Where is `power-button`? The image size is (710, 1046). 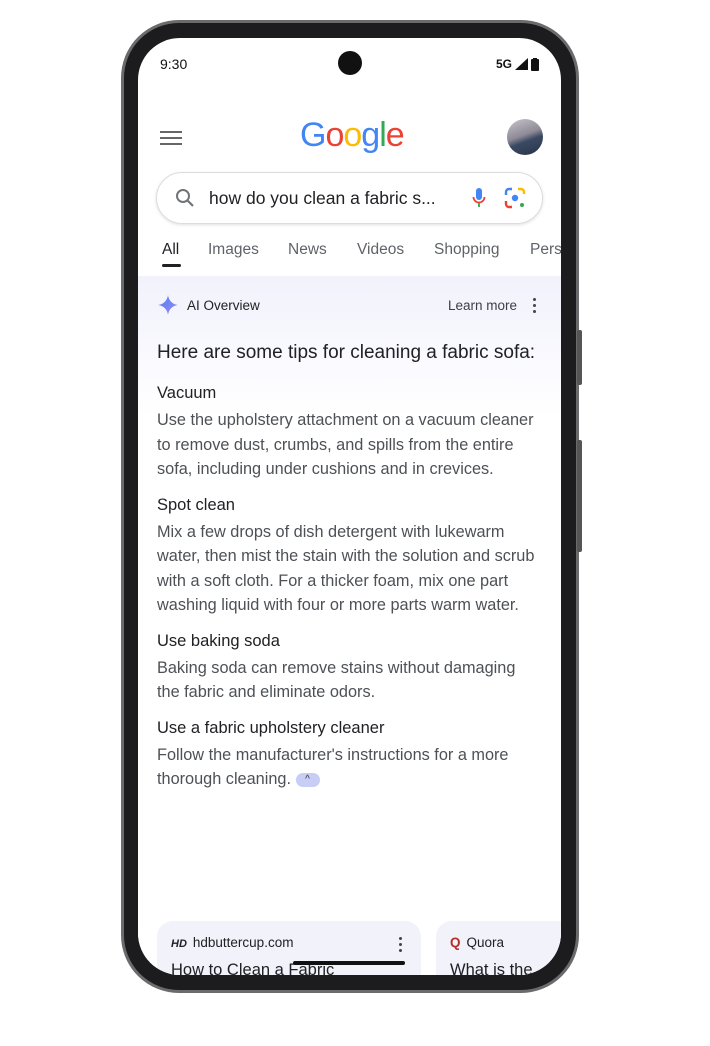 power-button is located at coordinates (579, 496).